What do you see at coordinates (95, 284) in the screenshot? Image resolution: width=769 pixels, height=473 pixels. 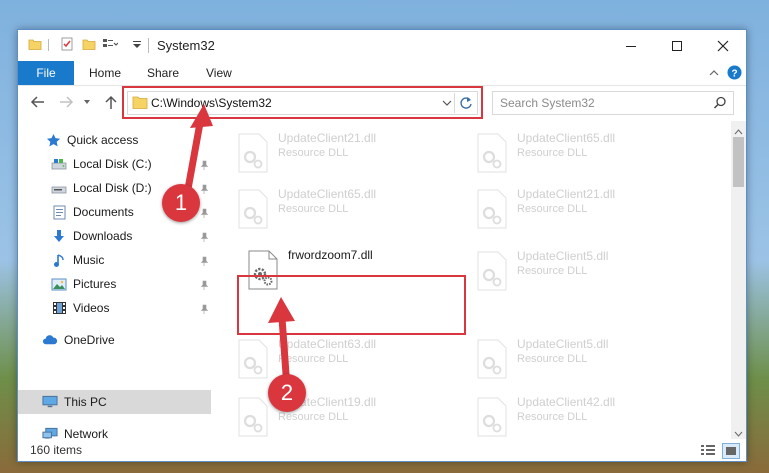 I see `nav-label: Pictures` at bounding box center [95, 284].